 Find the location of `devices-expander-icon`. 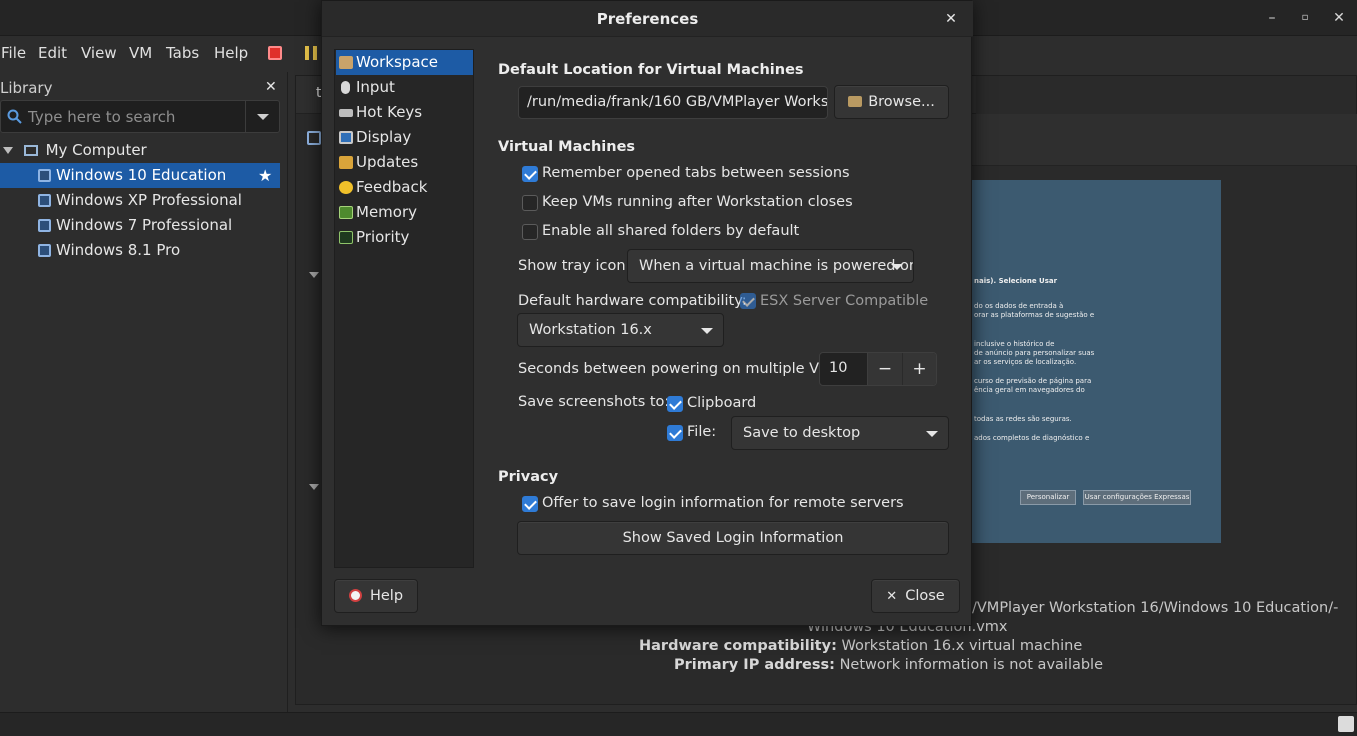

devices-expander-icon is located at coordinates (314, 275).